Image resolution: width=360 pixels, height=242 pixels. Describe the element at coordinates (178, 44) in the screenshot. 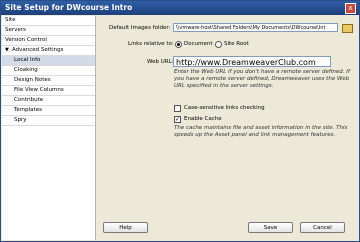

I see `radio-document` at that location.